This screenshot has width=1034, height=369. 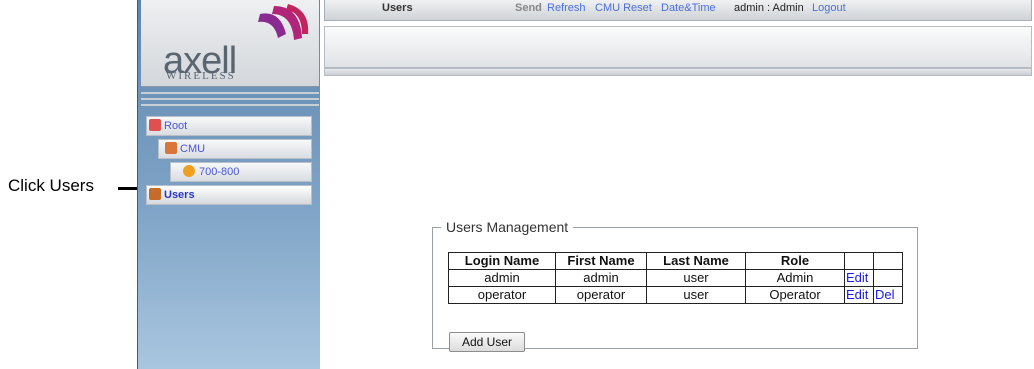 What do you see at coordinates (193, 149) in the screenshot?
I see `tree-item-label: CMU` at bounding box center [193, 149].